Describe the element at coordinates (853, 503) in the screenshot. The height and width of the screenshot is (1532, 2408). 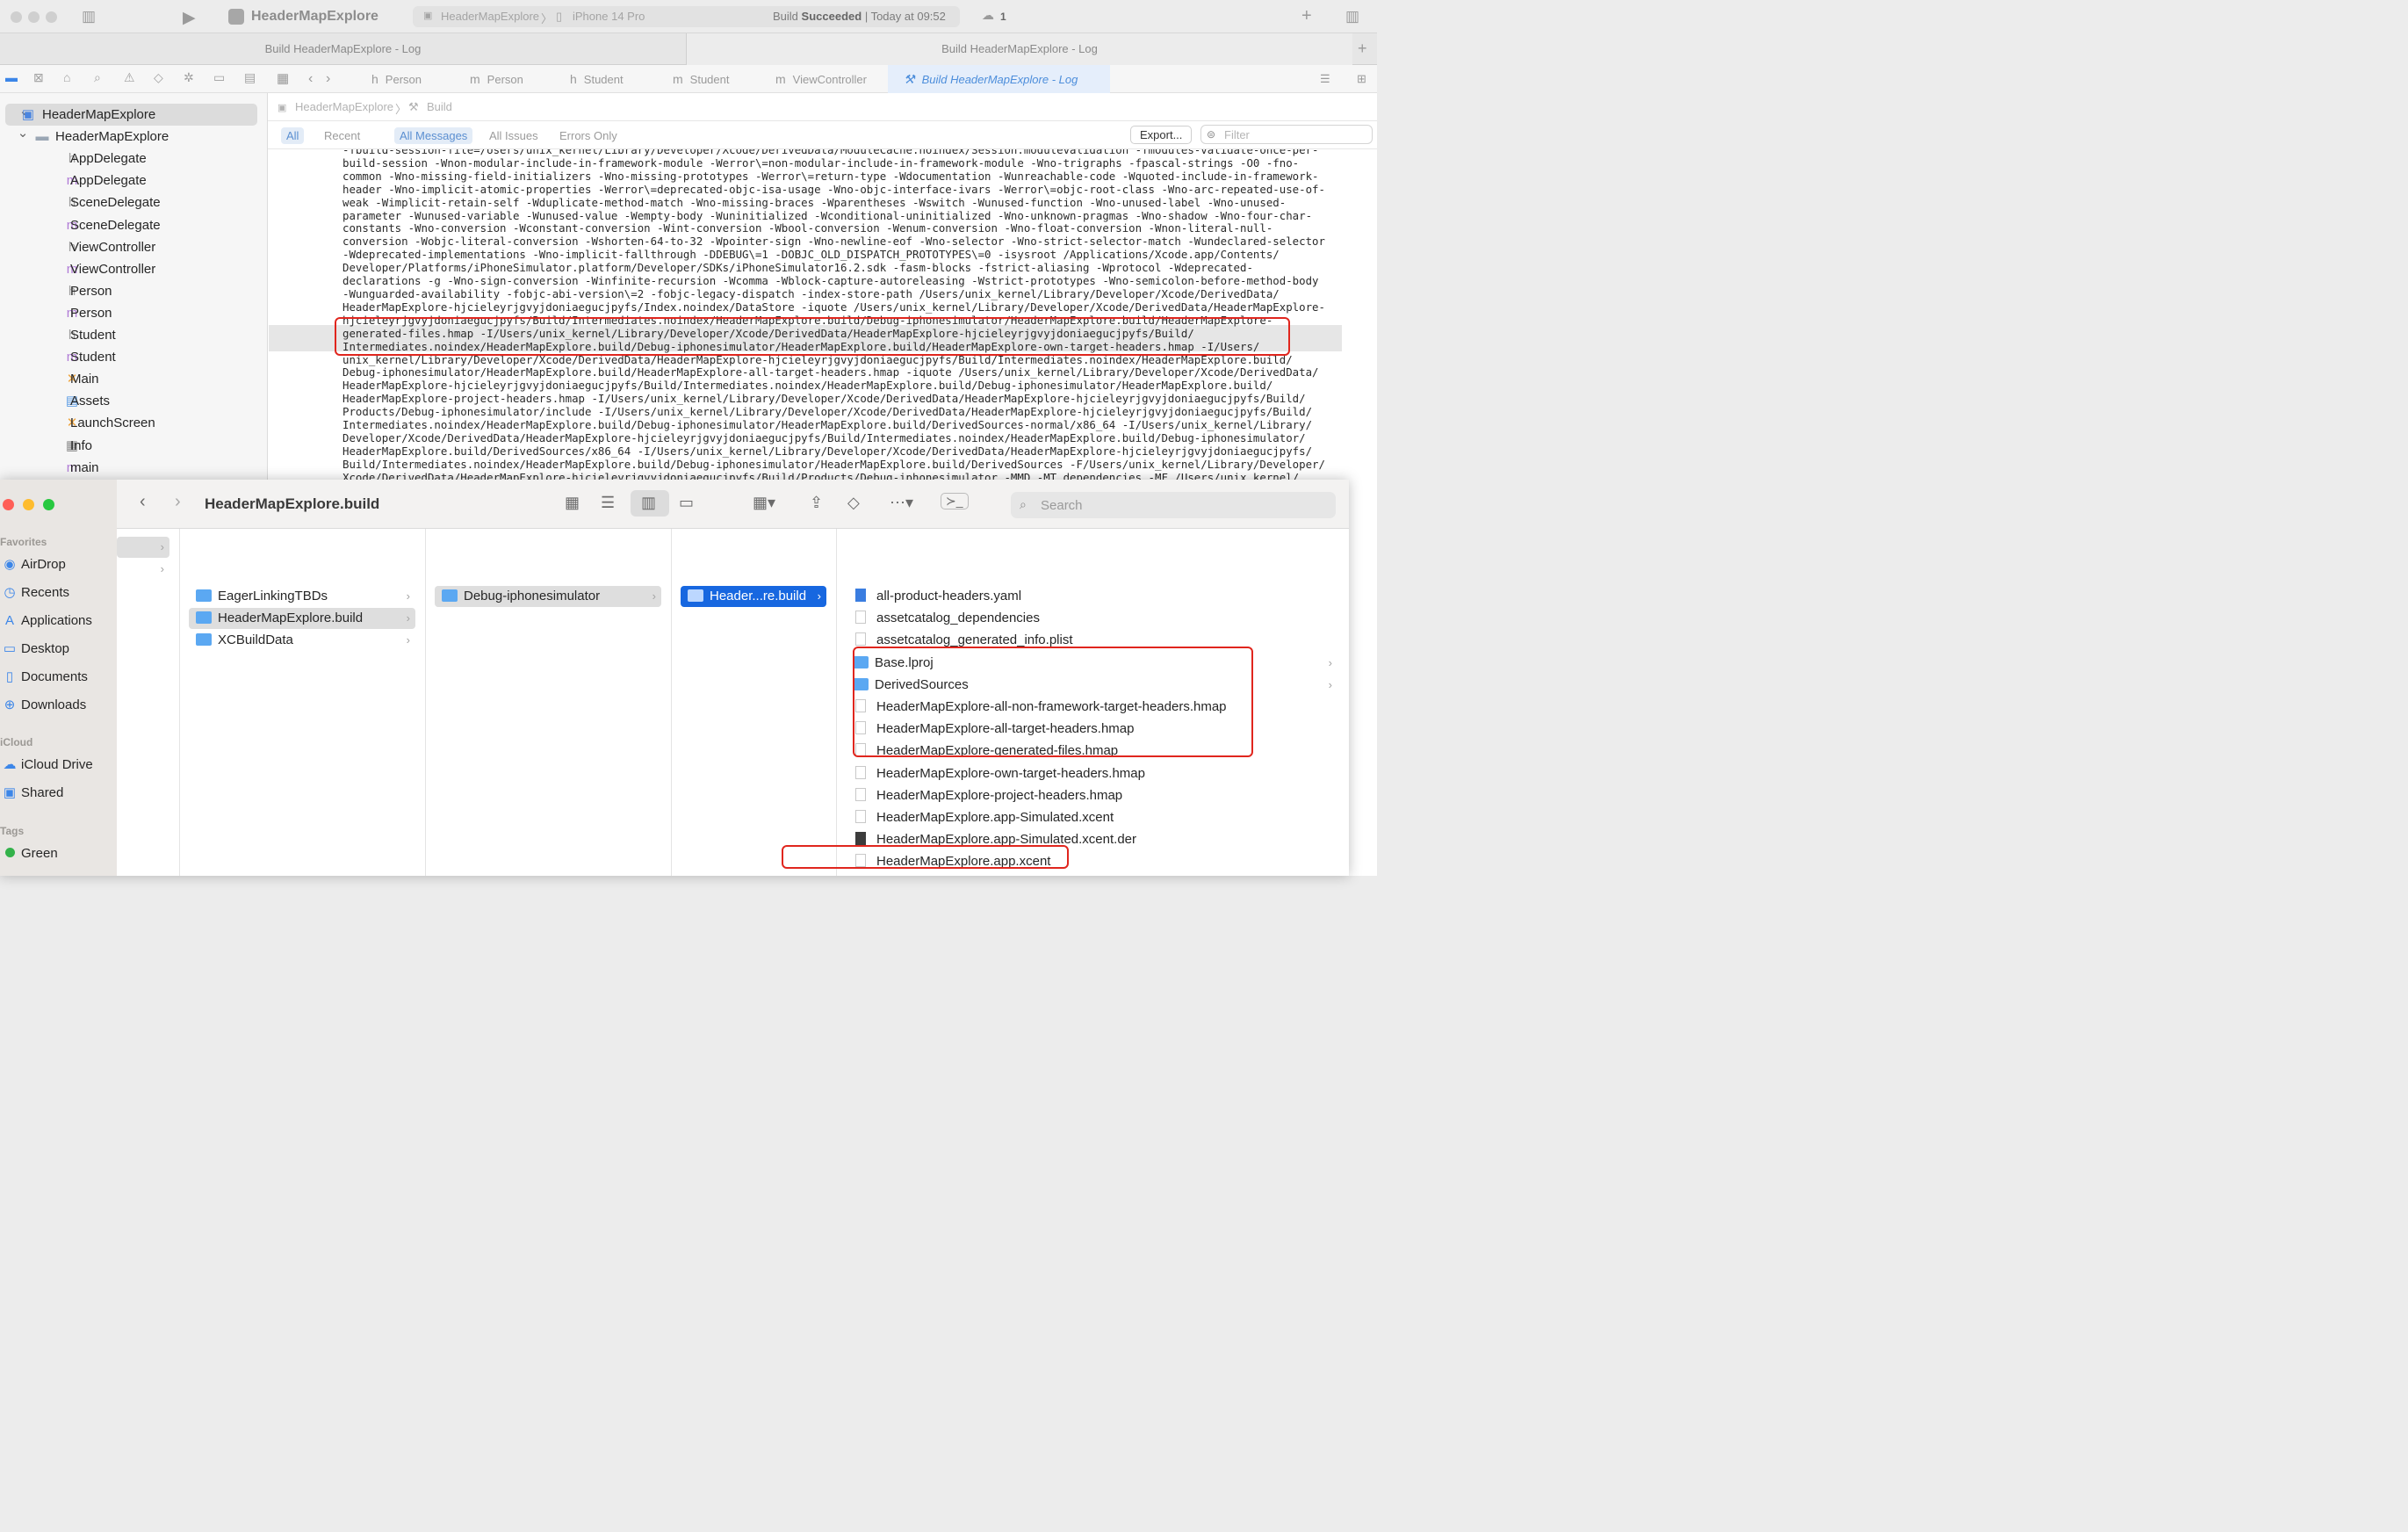
I see `tag-icon: ◇` at that location.